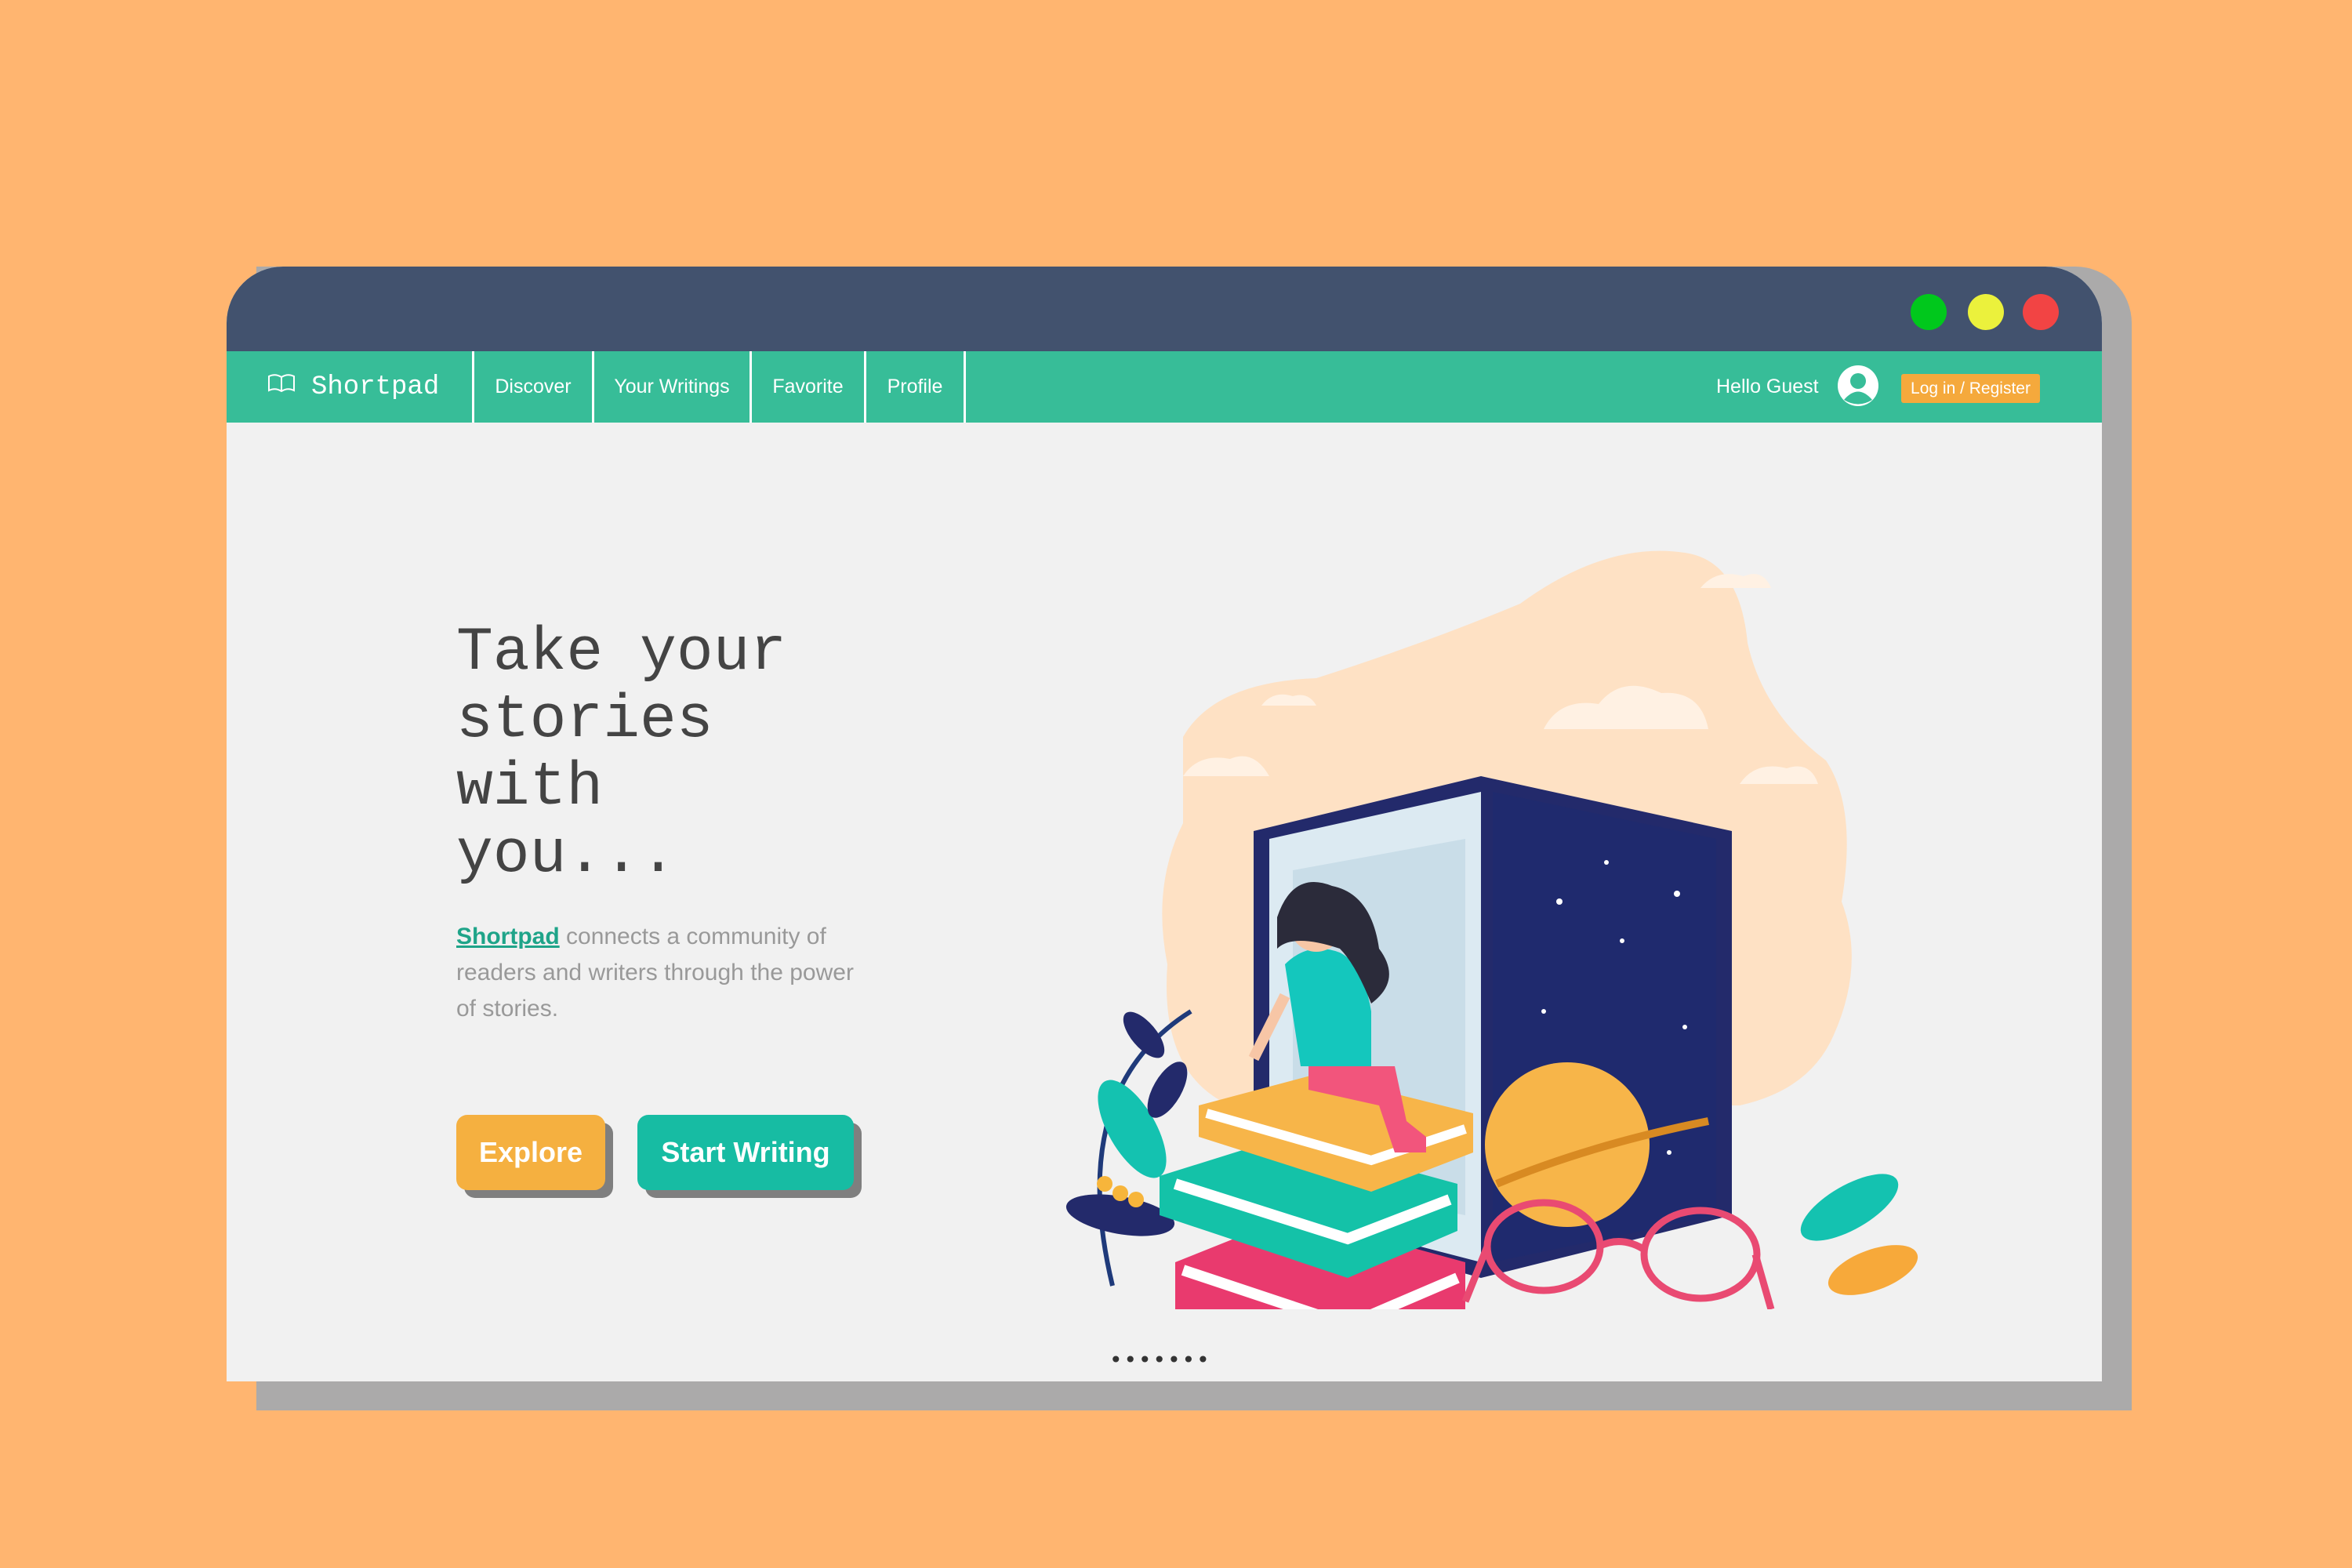 The width and height of the screenshot is (2352, 1568). I want to click on nav-profile-label: Profile, so click(915, 386).